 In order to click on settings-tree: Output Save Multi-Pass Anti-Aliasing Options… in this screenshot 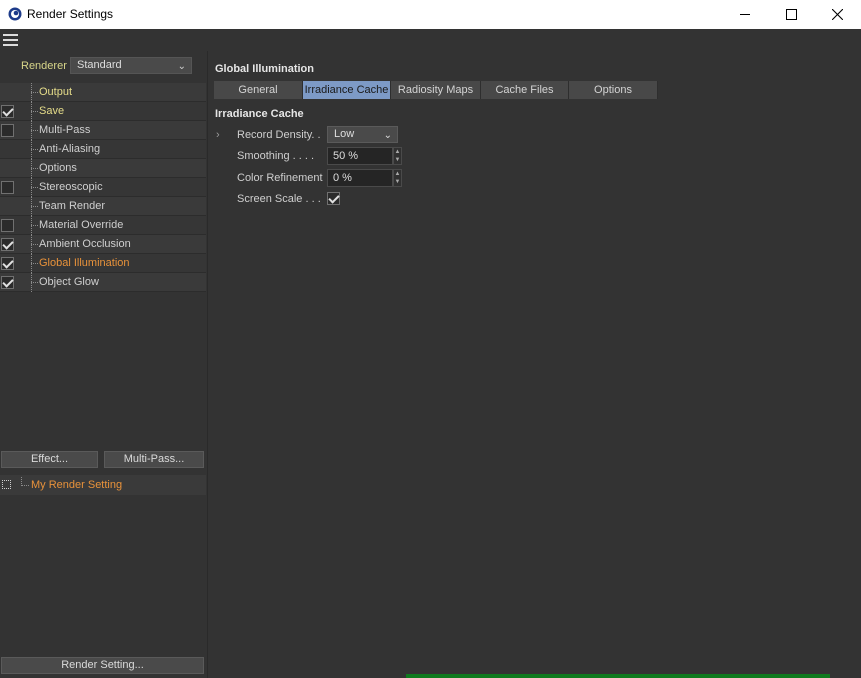, I will do `click(103, 187)`.